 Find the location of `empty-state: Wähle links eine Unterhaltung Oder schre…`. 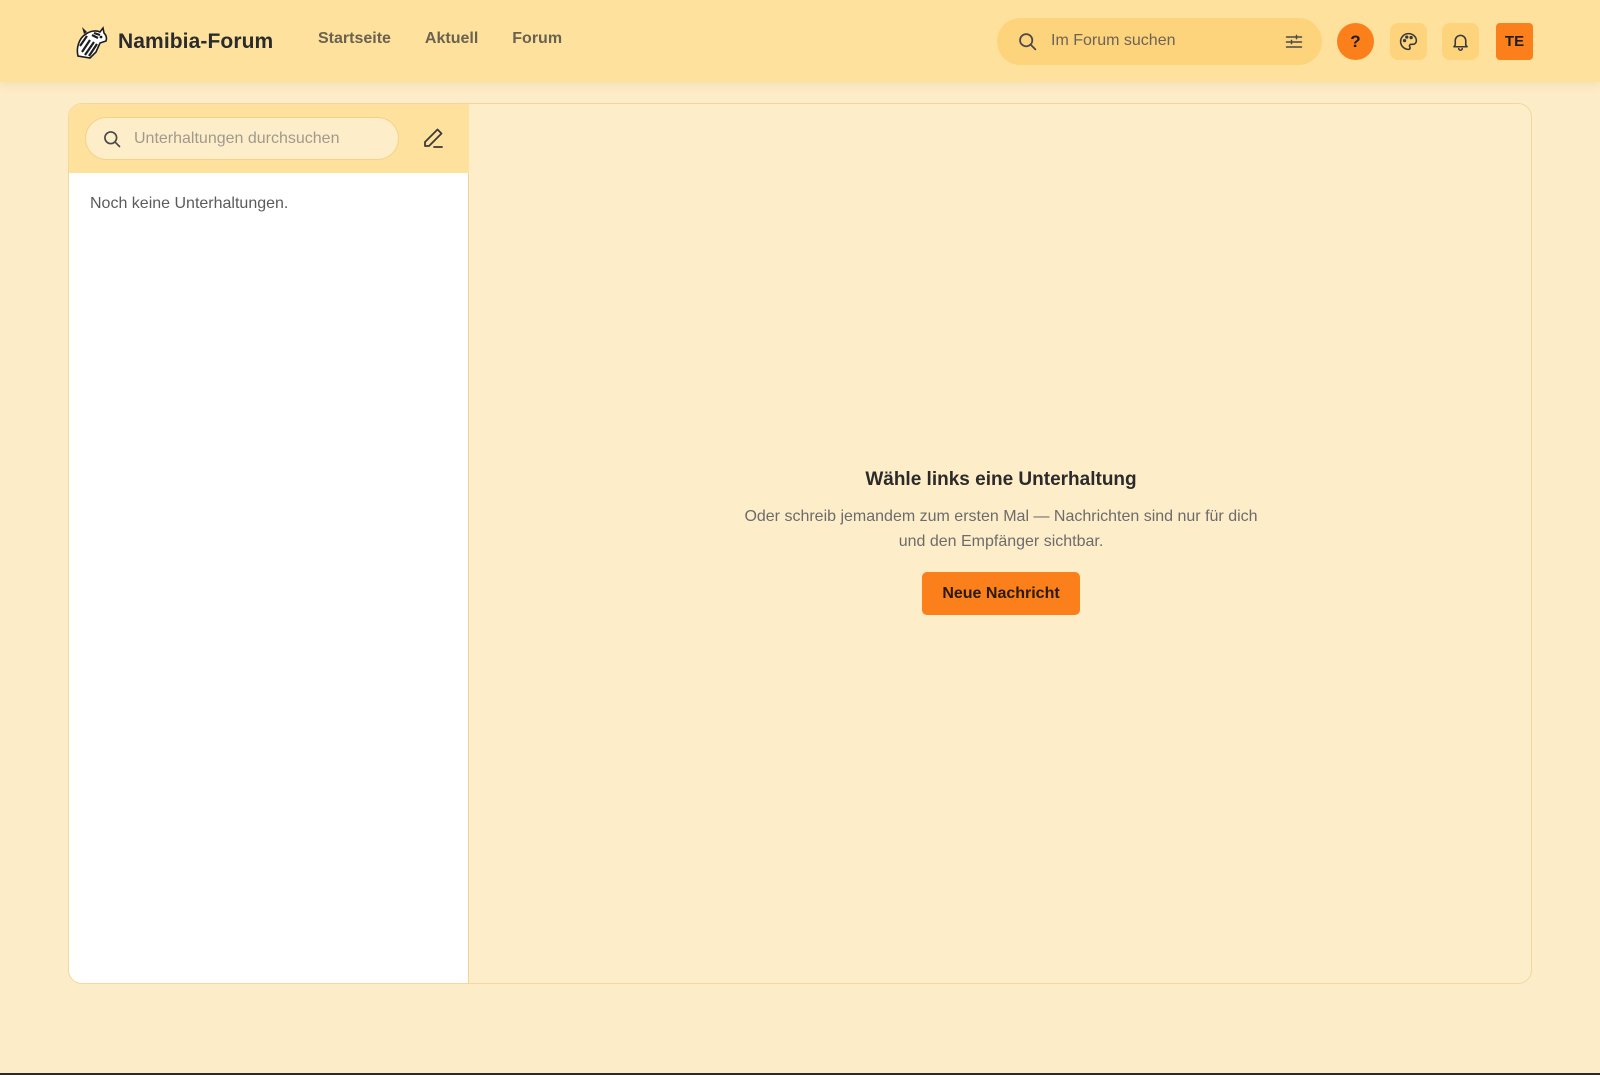

empty-state: Wähle links eine Unterhaltung Oder schre… is located at coordinates (1000, 542).